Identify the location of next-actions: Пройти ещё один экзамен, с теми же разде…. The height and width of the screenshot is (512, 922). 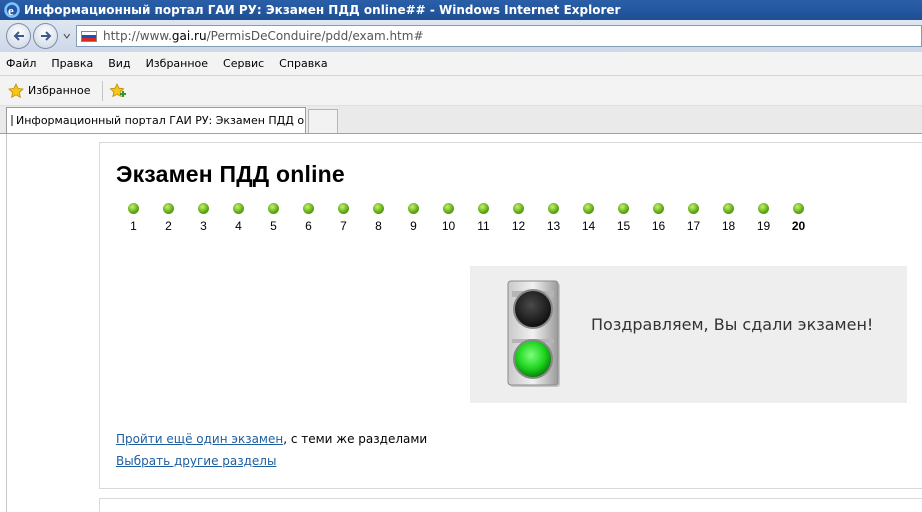
(271, 454).